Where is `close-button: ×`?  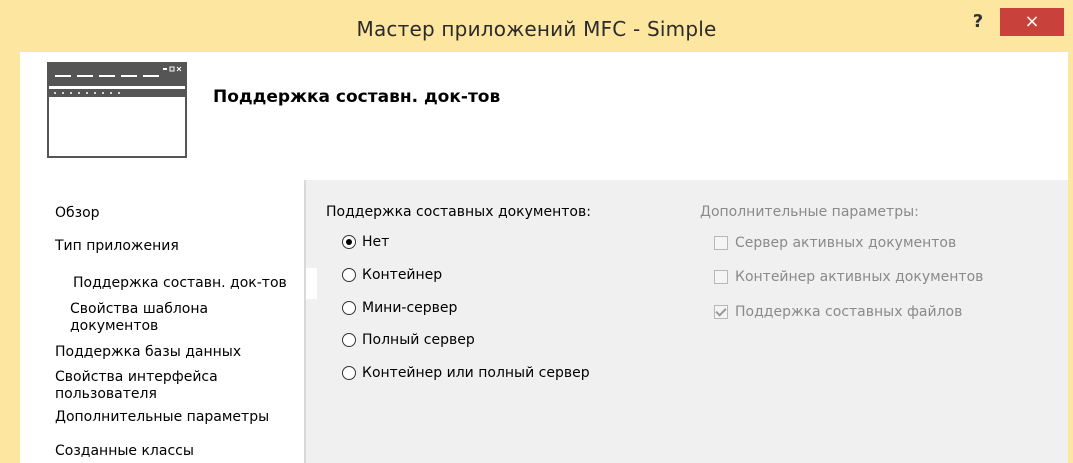 close-button: × is located at coordinates (1032, 22).